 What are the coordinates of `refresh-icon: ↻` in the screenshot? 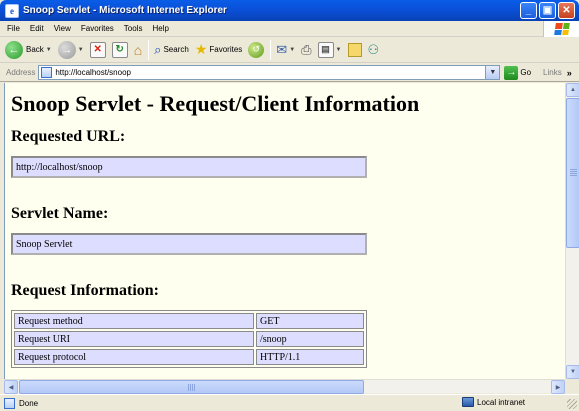 It's located at (119, 49).